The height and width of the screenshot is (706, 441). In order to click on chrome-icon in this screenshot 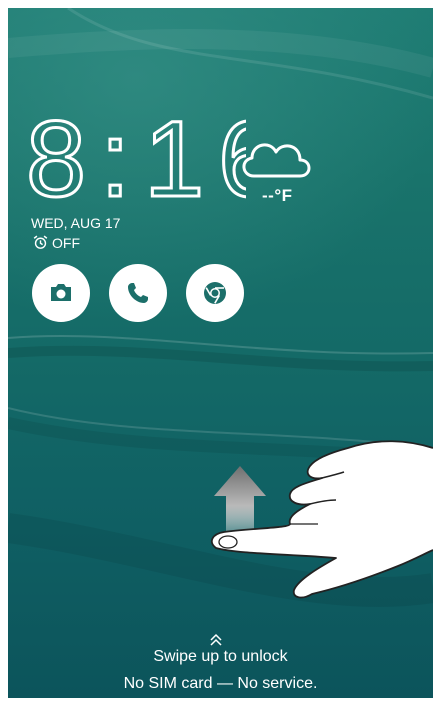, I will do `click(215, 293)`.